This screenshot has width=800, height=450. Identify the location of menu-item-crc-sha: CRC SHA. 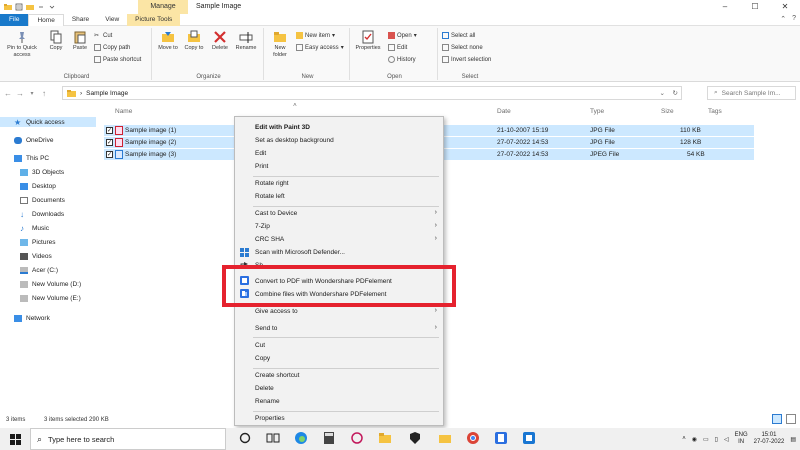
(269, 239).